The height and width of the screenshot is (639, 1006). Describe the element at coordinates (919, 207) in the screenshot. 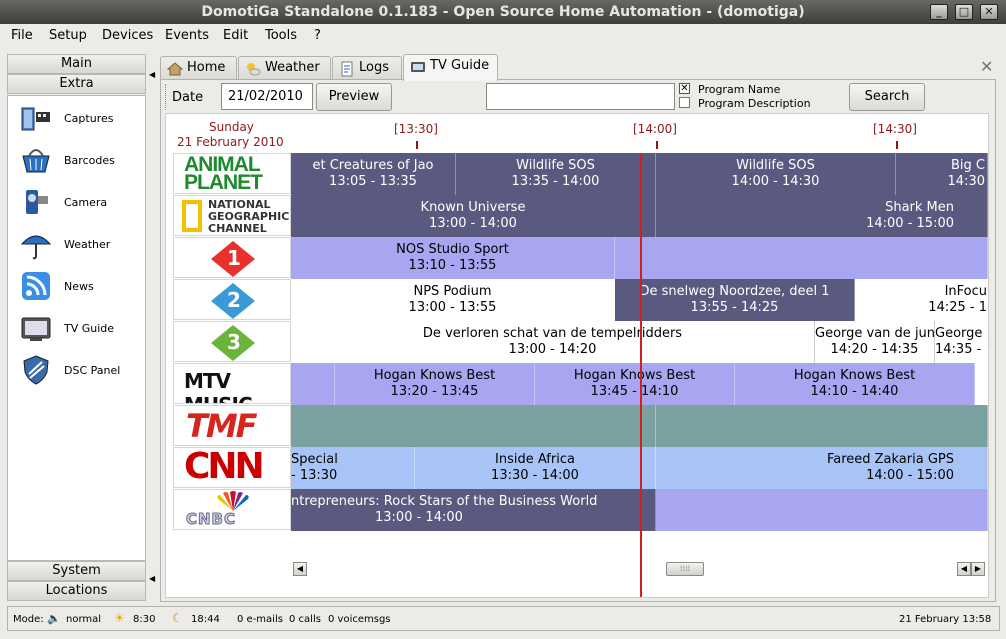

I see `program-title: Shark Men` at that location.